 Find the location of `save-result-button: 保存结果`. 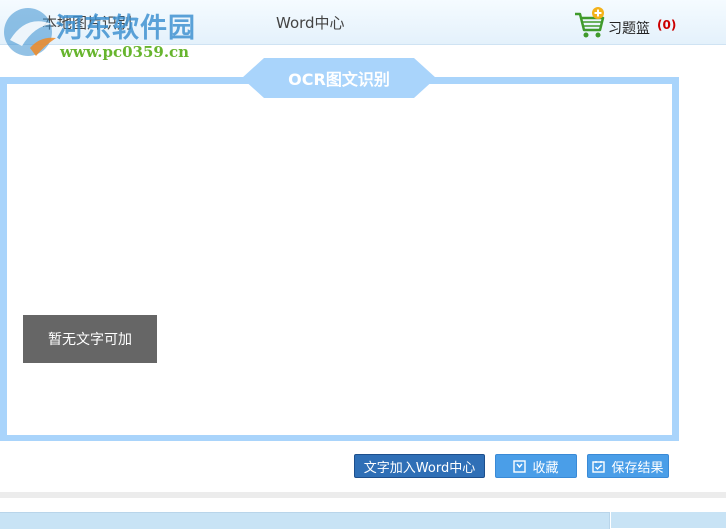

save-result-button: 保存结果 is located at coordinates (628, 466).